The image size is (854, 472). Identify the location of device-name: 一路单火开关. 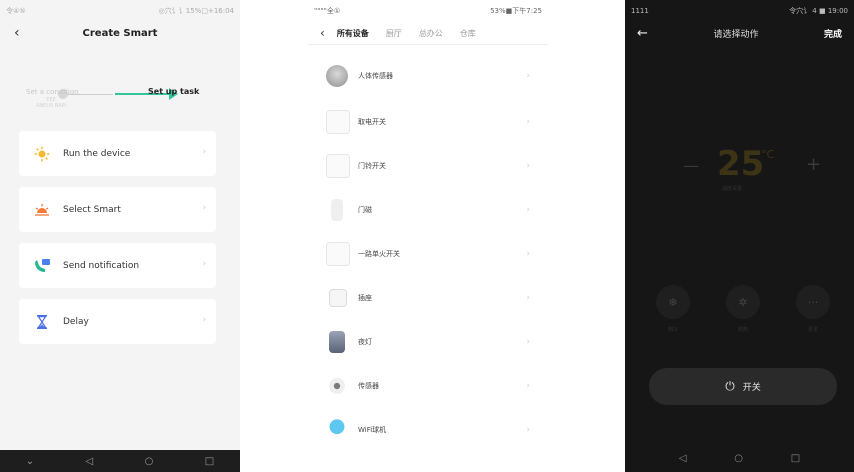
(379, 254).